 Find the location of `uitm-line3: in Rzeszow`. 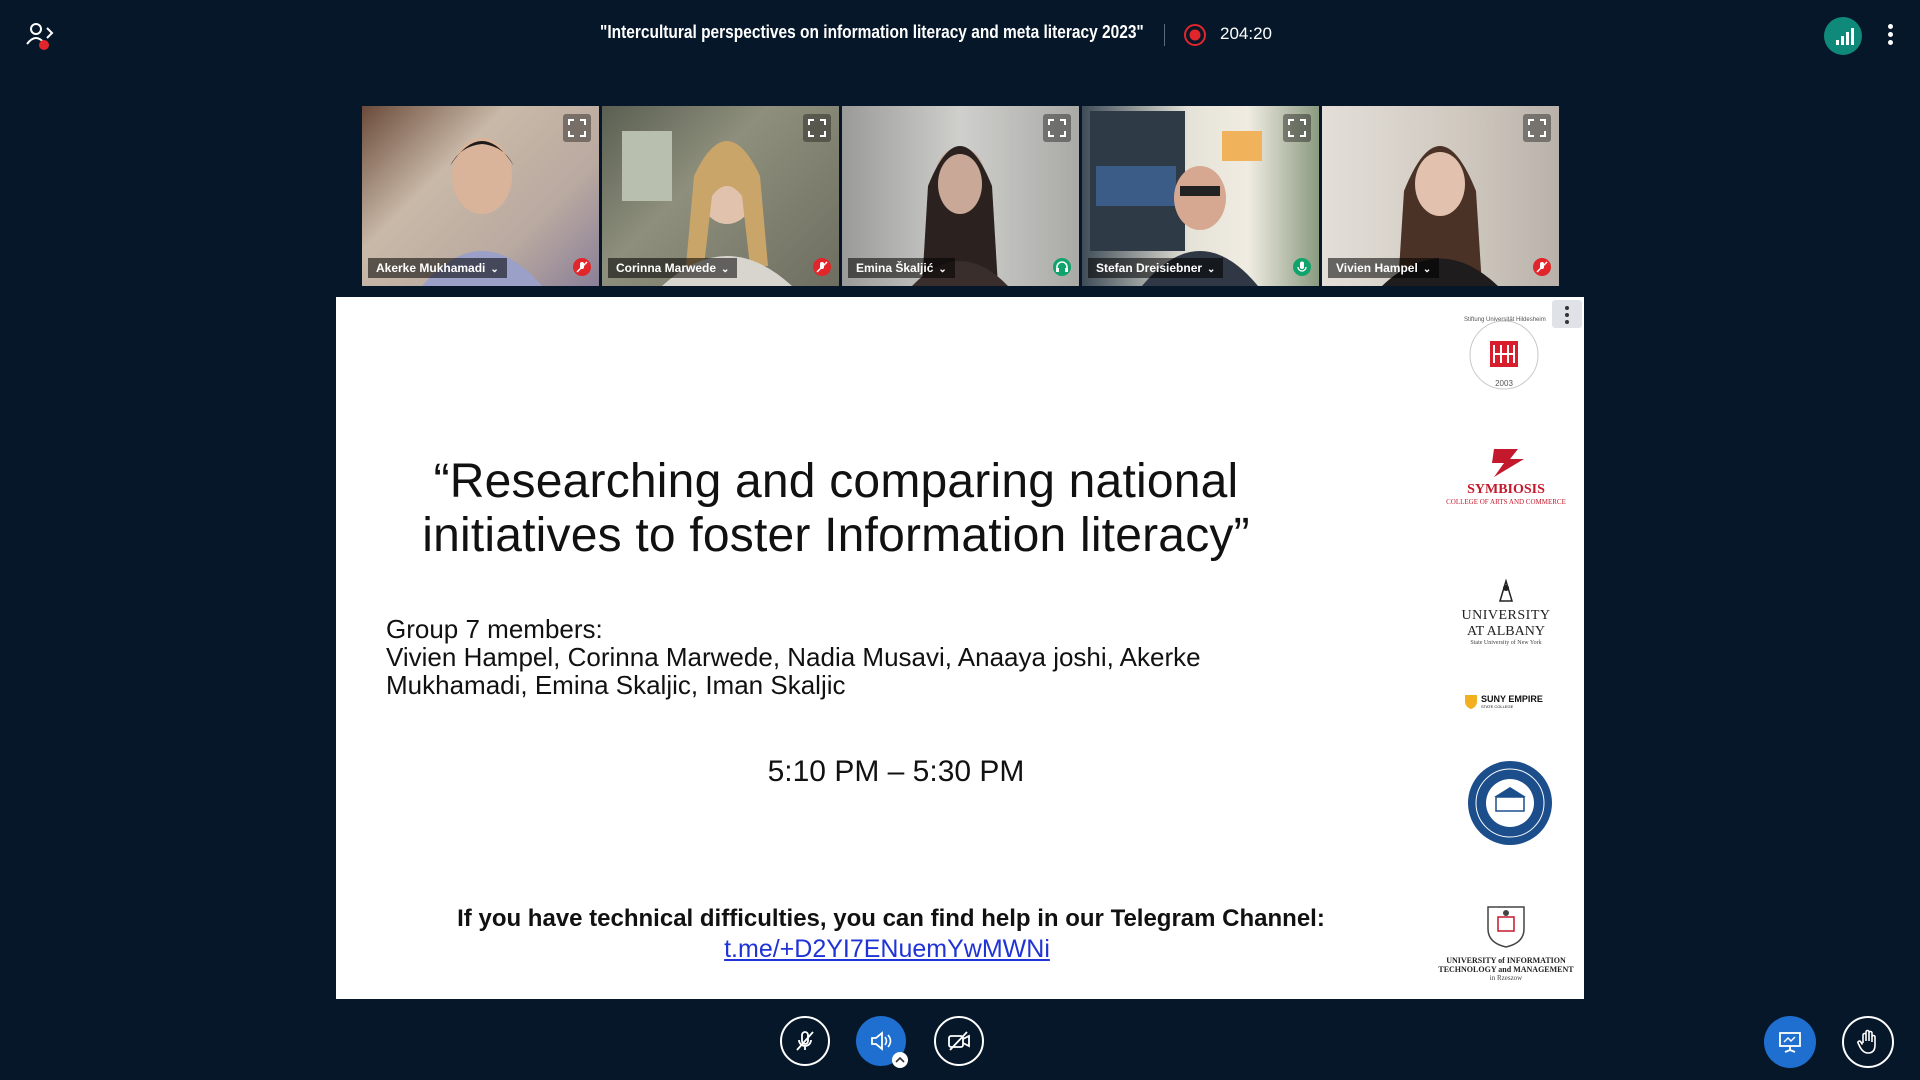

uitm-line3: in Rzeszow is located at coordinates (1506, 978).